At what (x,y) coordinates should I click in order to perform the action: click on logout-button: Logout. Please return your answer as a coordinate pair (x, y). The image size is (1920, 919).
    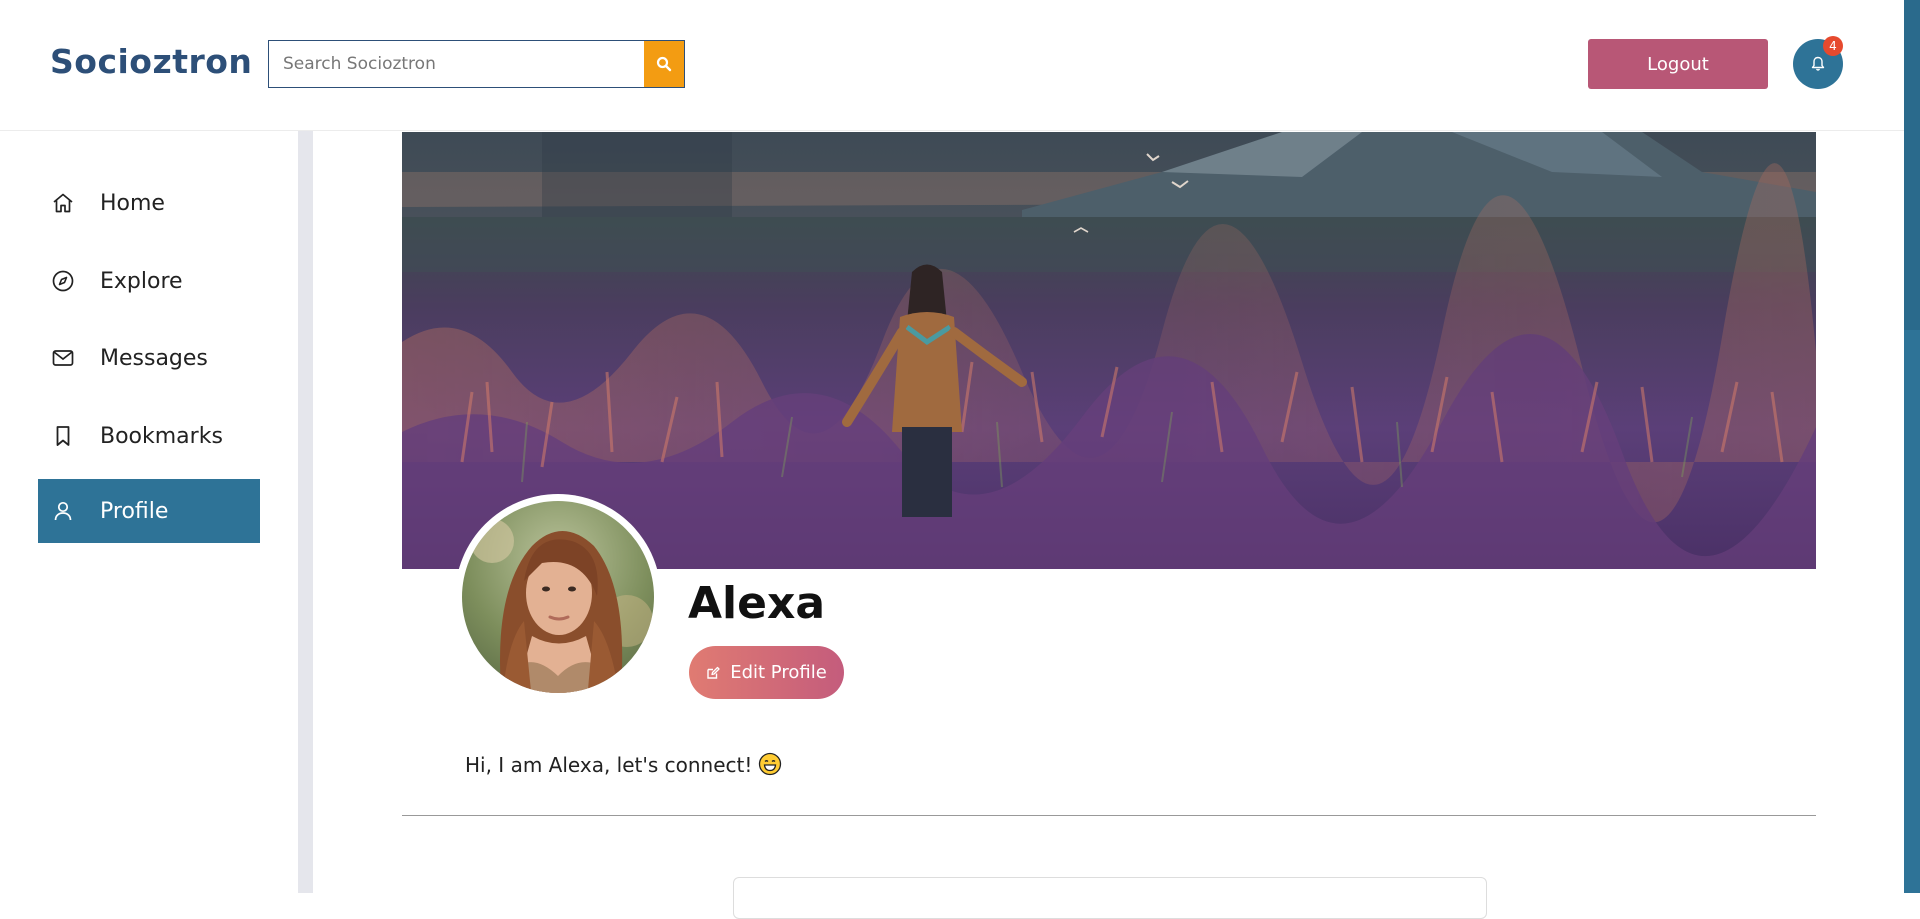
    Looking at the image, I should click on (1678, 64).